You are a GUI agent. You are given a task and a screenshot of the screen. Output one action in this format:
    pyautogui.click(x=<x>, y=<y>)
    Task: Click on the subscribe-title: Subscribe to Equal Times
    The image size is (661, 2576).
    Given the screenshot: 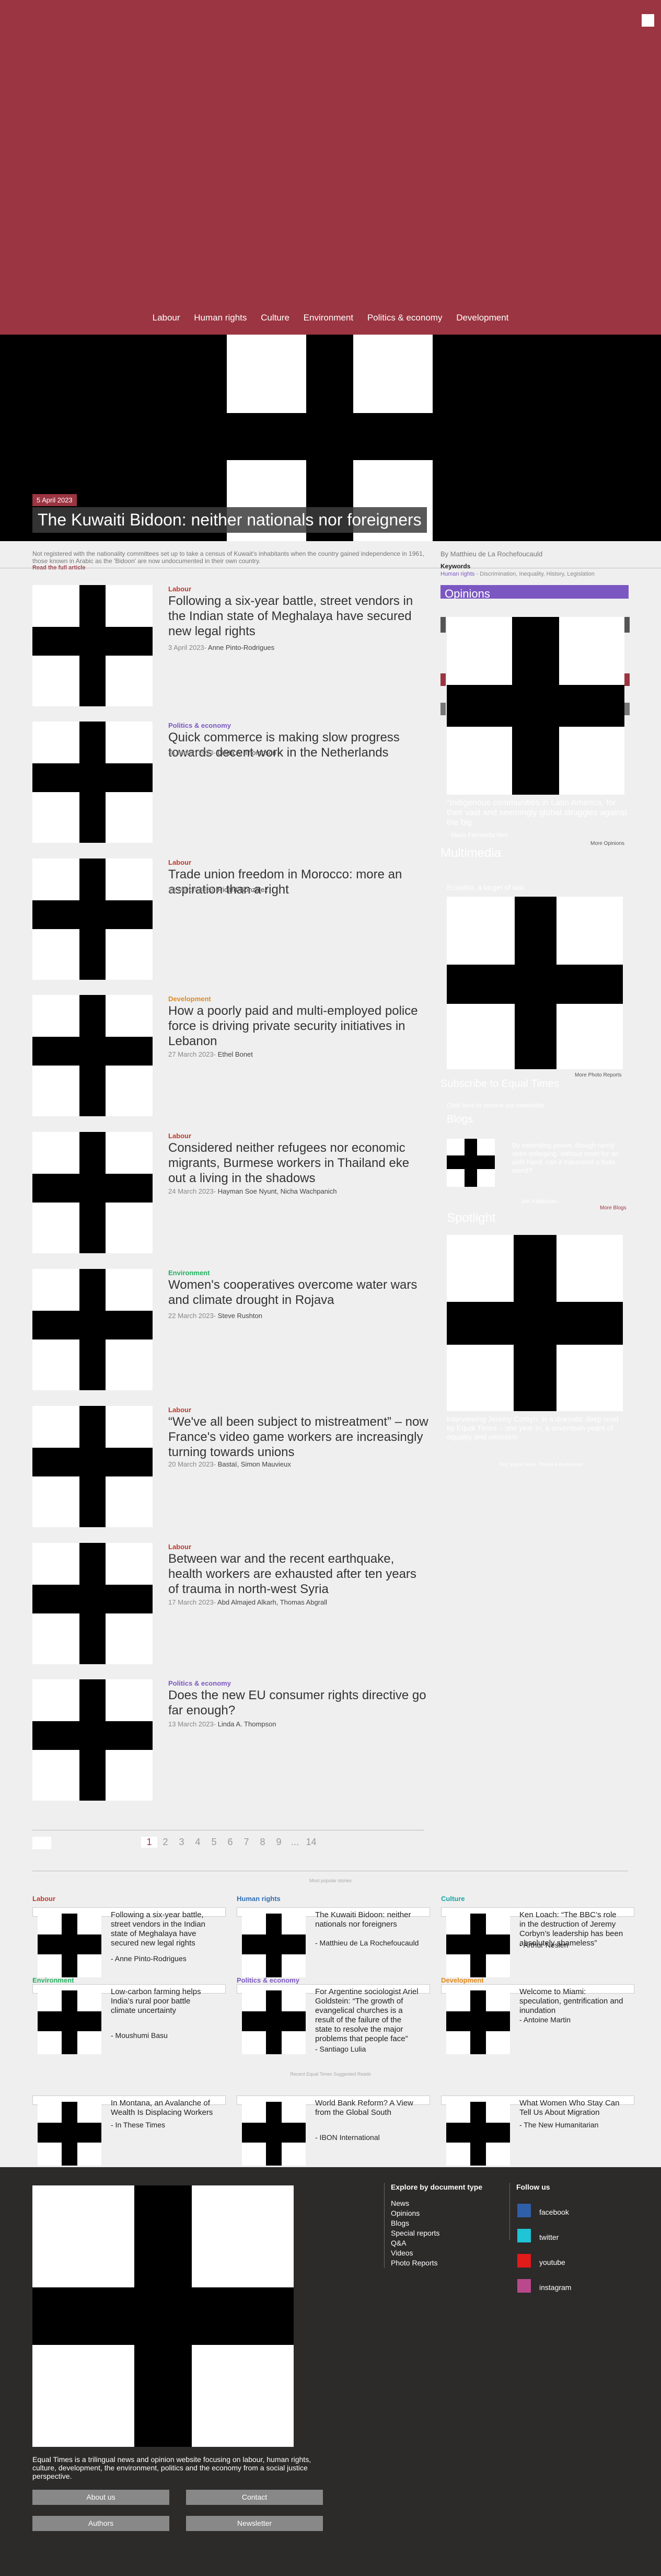 What is the action you would take?
    pyautogui.click(x=499, y=1084)
    